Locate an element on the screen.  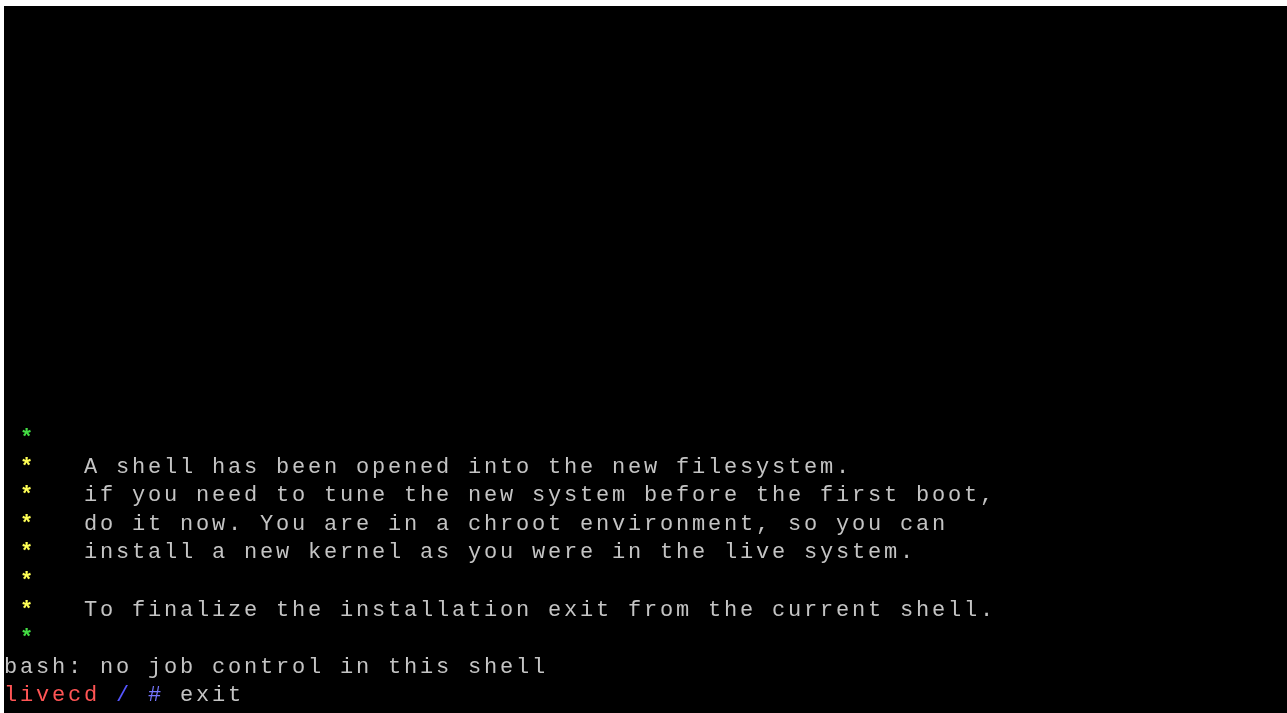
message-text: install a new kernel as you were in the live system. is located at coordinates (500, 553).